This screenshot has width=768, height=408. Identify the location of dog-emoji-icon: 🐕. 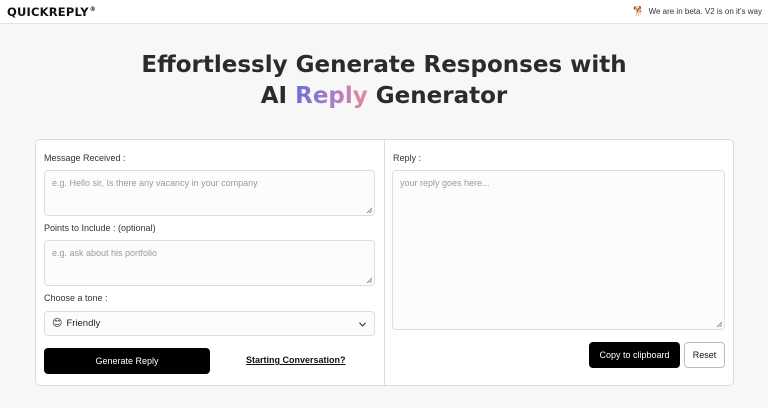
(639, 11).